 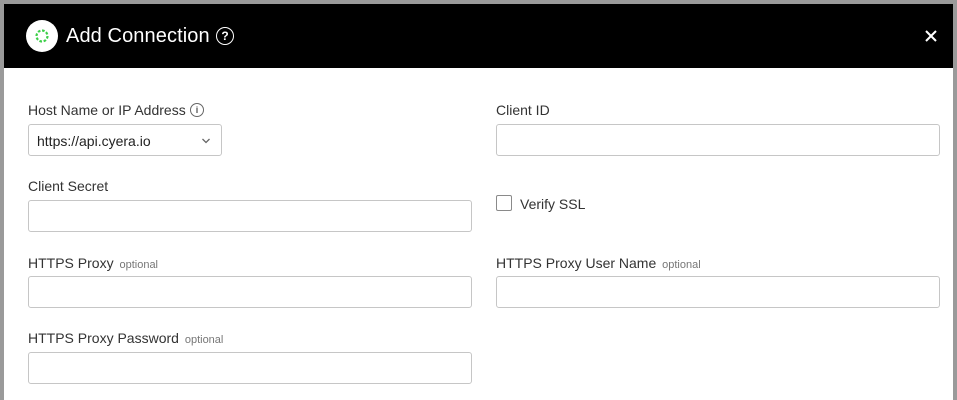 I want to click on close-icon, so click(x=931, y=36).